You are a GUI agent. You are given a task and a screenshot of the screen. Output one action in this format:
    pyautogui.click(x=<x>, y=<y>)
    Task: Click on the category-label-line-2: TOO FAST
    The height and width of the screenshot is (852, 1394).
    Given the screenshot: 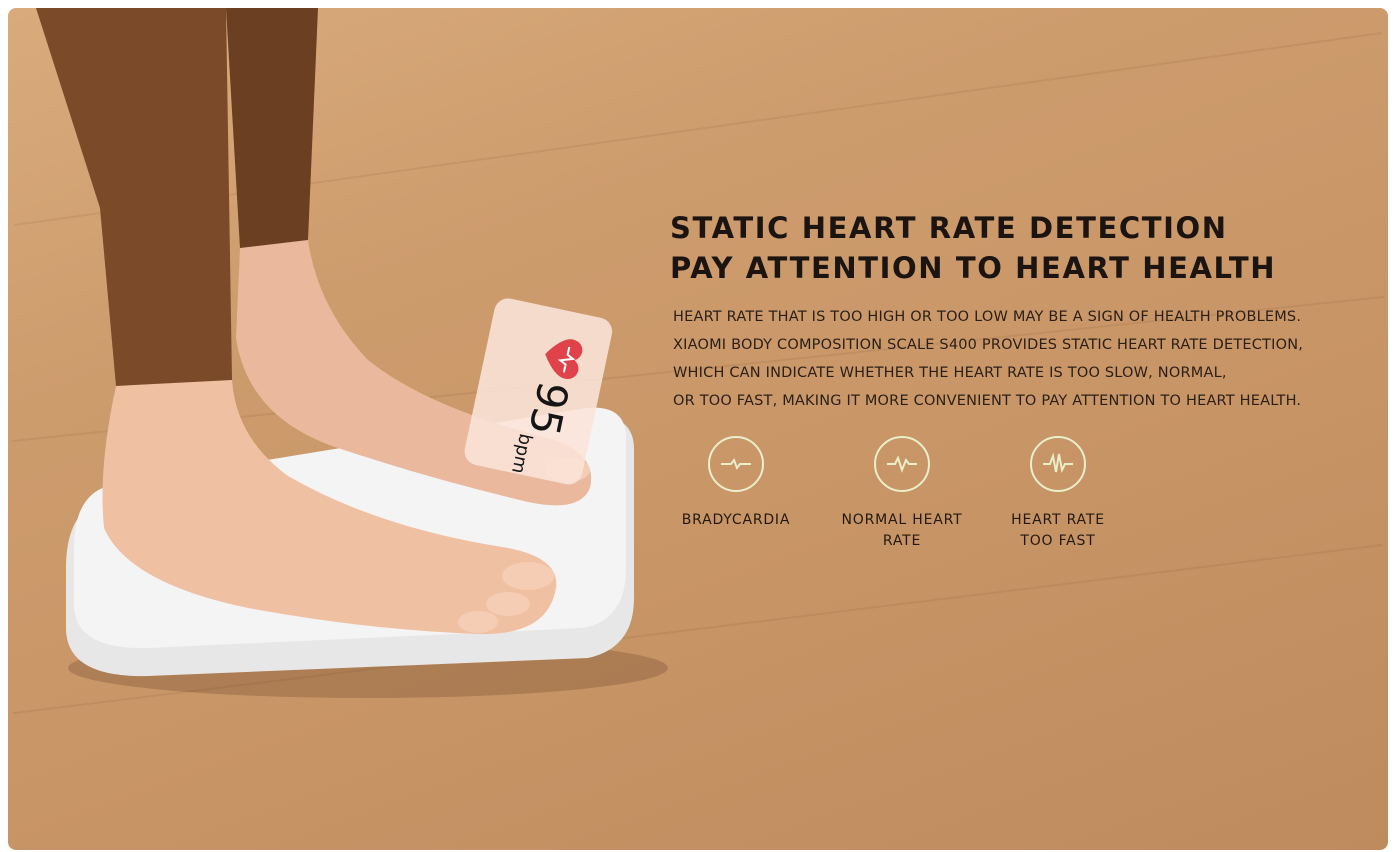 What is the action you would take?
    pyautogui.click(x=1058, y=541)
    